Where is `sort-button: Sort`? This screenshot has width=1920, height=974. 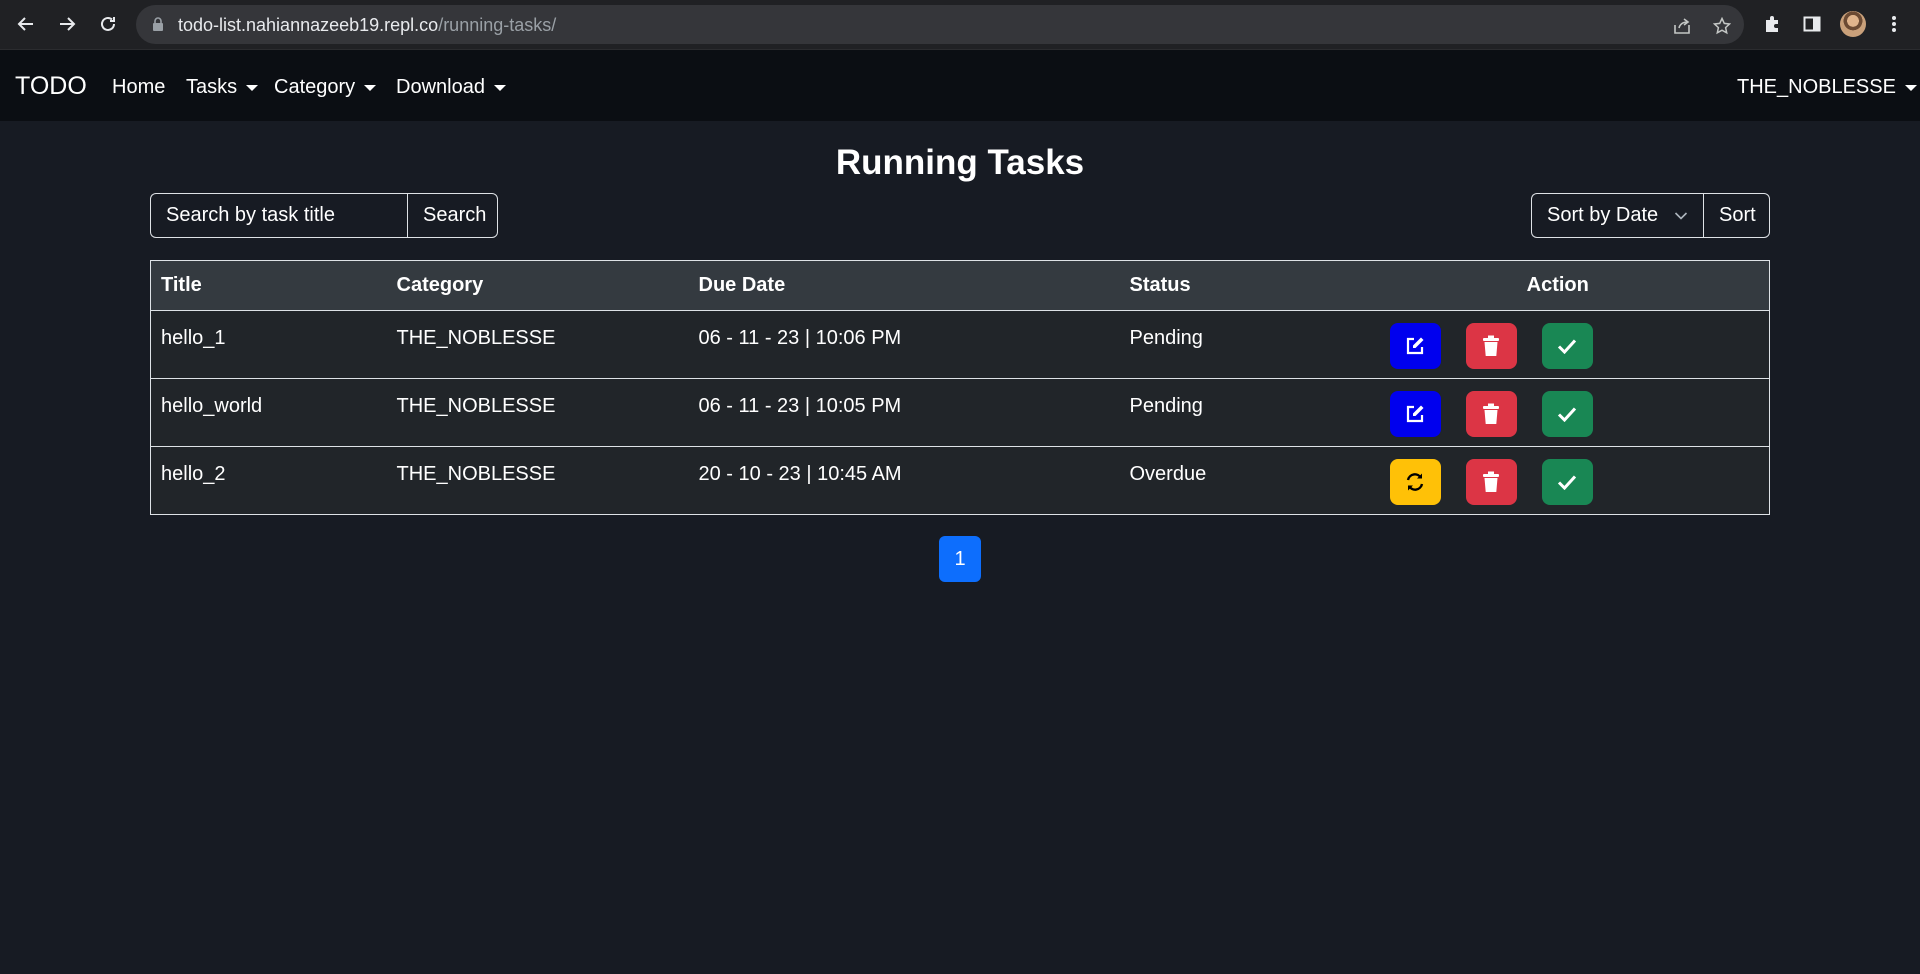
sort-button: Sort is located at coordinates (1736, 215).